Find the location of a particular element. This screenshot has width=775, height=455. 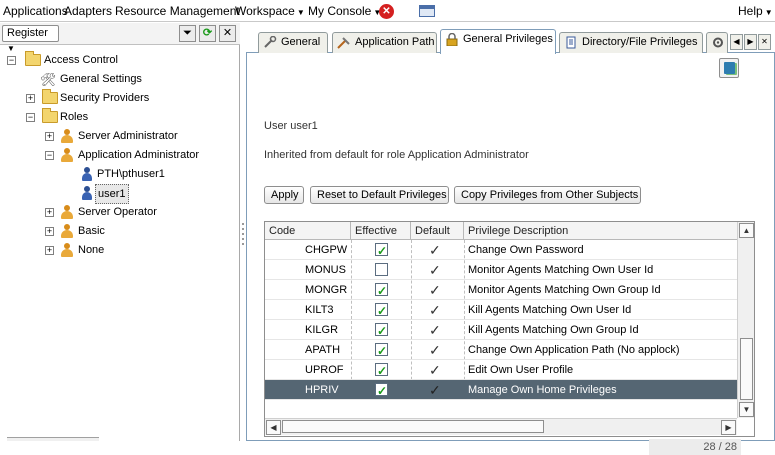

tab-general-privileges: General Privileges is located at coordinates (498, 41).